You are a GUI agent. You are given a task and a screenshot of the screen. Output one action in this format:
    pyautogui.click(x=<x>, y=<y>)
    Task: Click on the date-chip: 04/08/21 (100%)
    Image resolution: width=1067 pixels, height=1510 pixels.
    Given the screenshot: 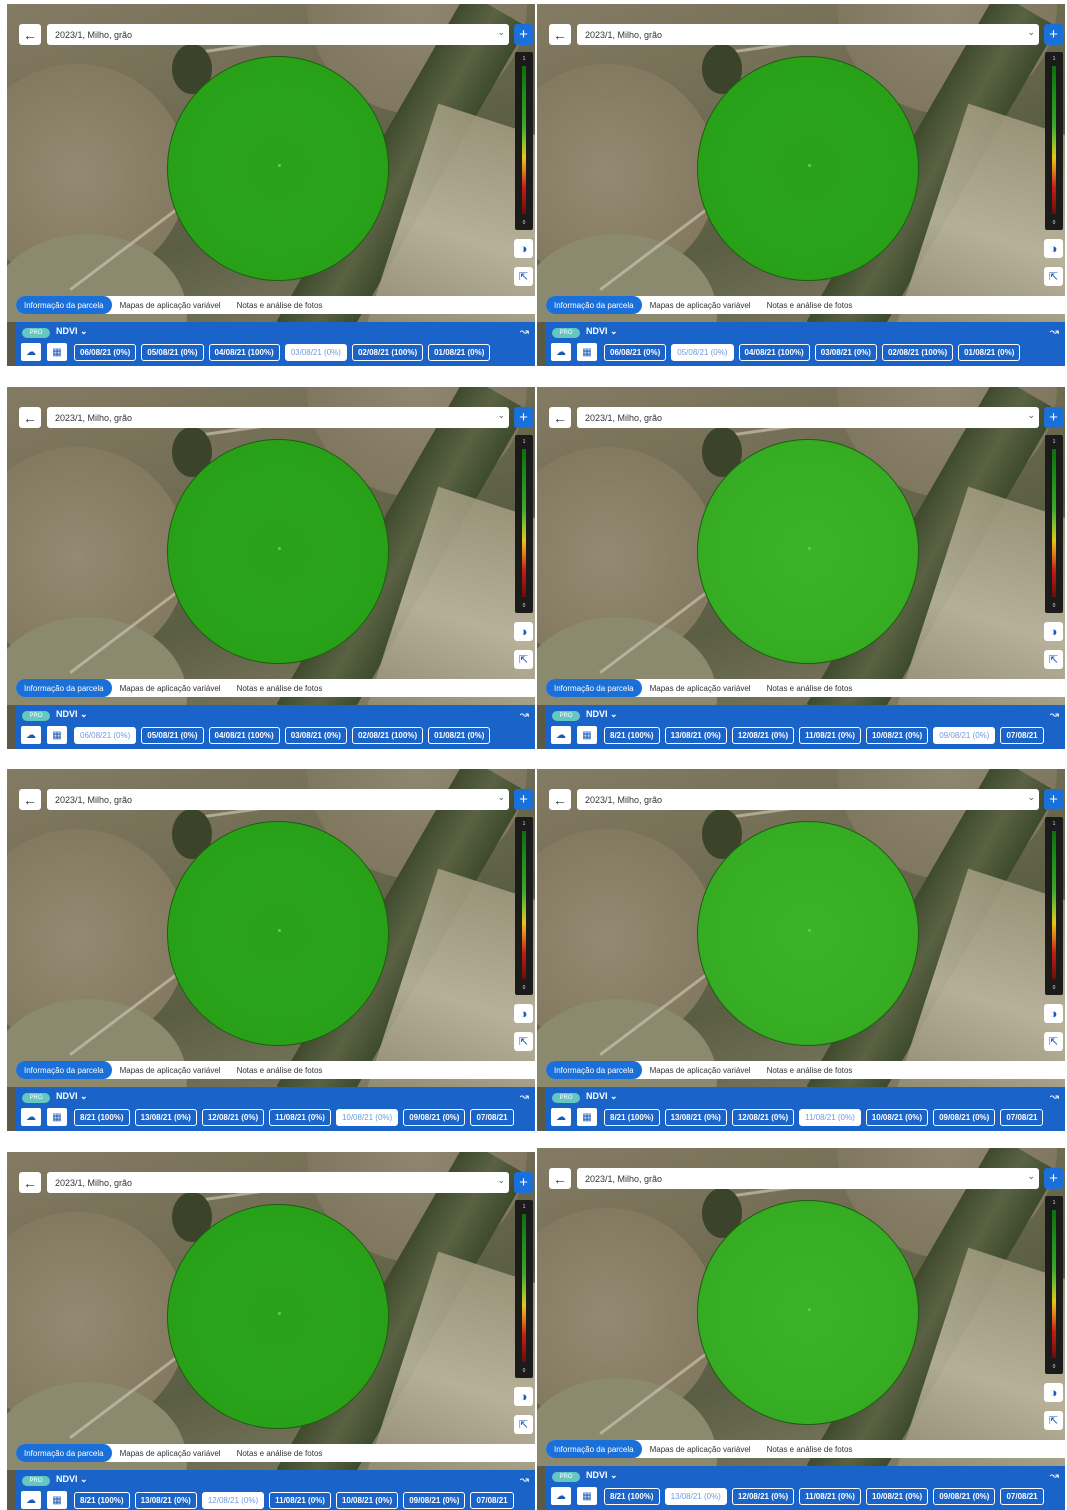 What is the action you would take?
    pyautogui.click(x=774, y=352)
    